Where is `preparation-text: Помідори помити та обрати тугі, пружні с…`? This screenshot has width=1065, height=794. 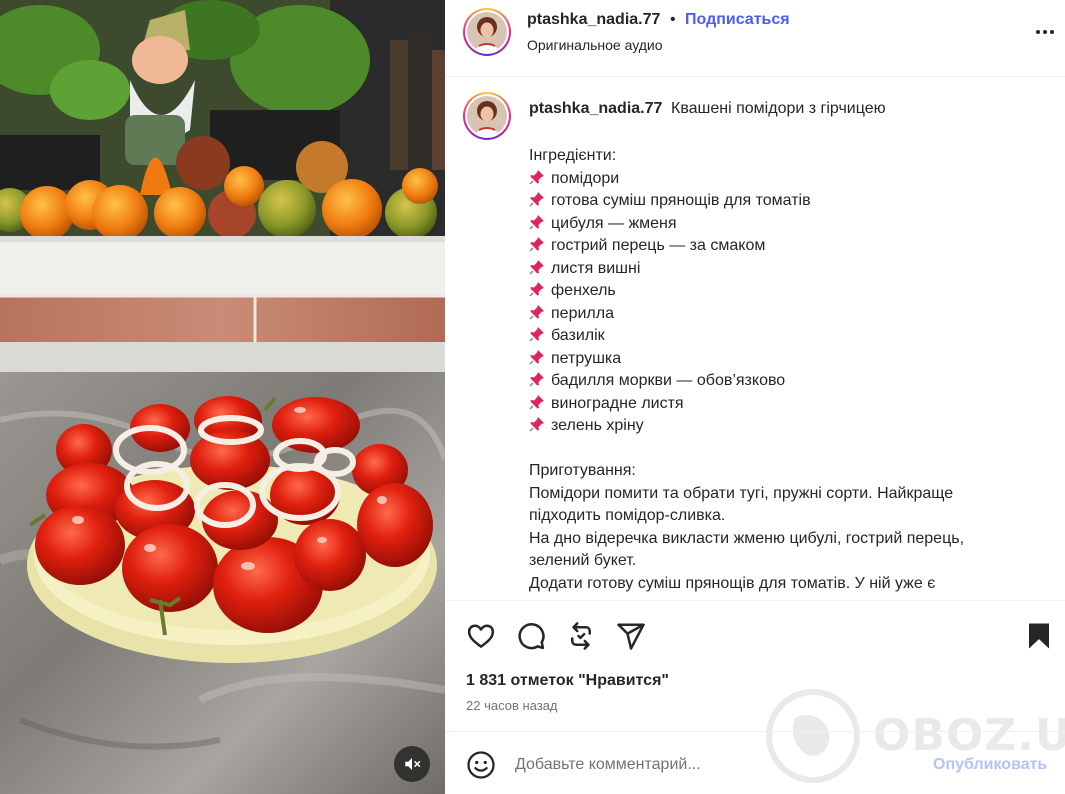 preparation-text: Помідори помити та обрати тугі, пружні с… is located at coordinates (779, 539).